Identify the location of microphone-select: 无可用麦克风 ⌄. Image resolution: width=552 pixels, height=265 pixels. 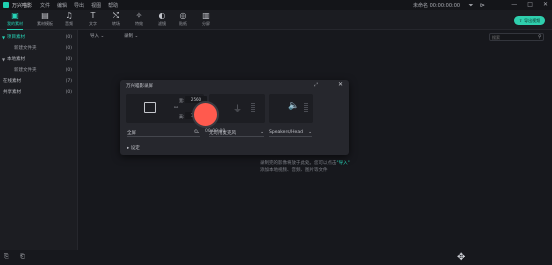
(236, 133).